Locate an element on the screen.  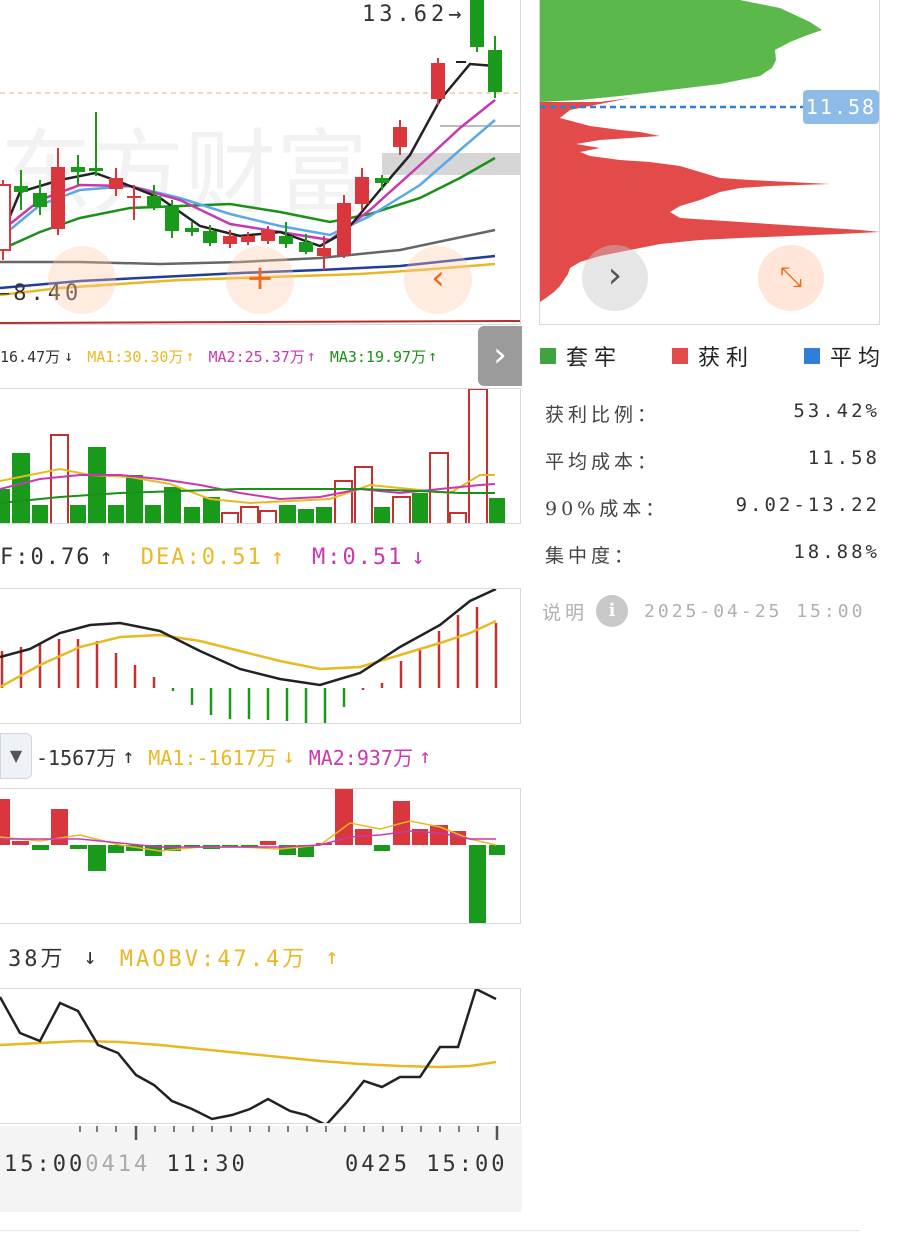
obv-header: 38万 ↓ MAOBV:47.4万 ↑ is located at coordinates (181, 957).